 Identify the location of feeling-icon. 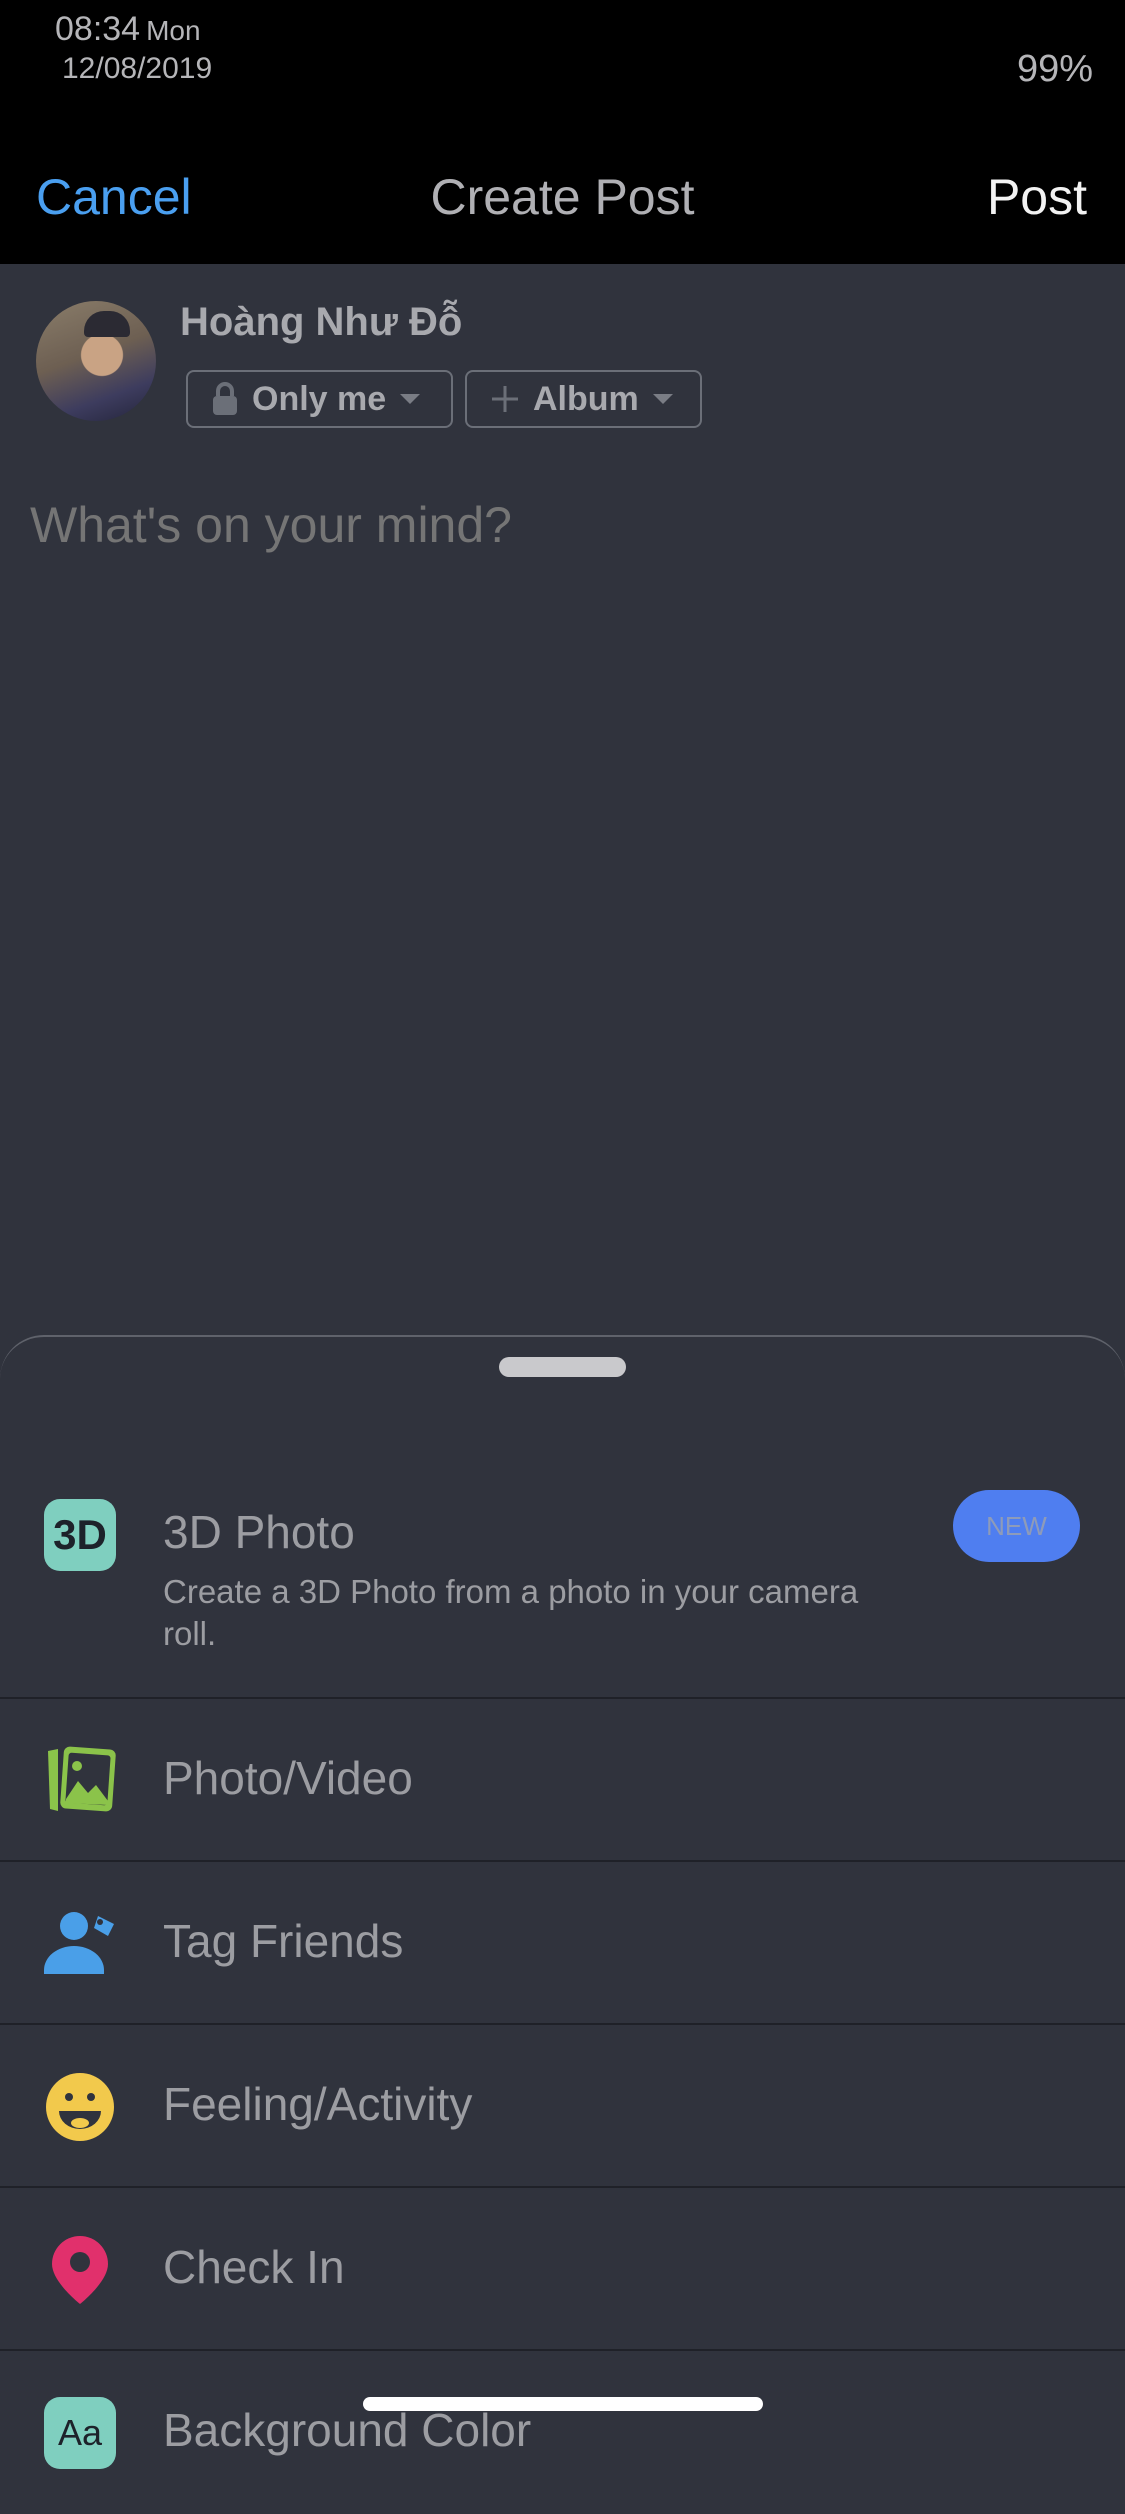
(80, 2107).